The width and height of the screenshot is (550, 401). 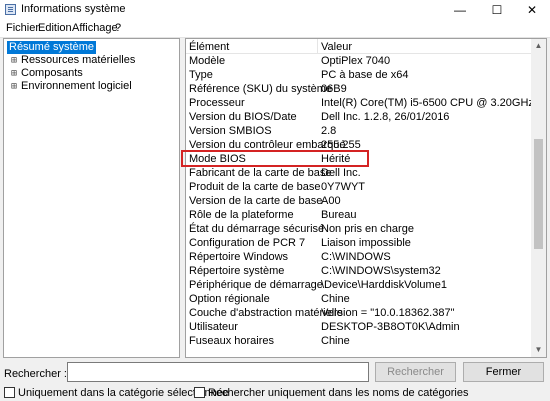 I want to click on maximize-button: ☐, so click(x=497, y=10).